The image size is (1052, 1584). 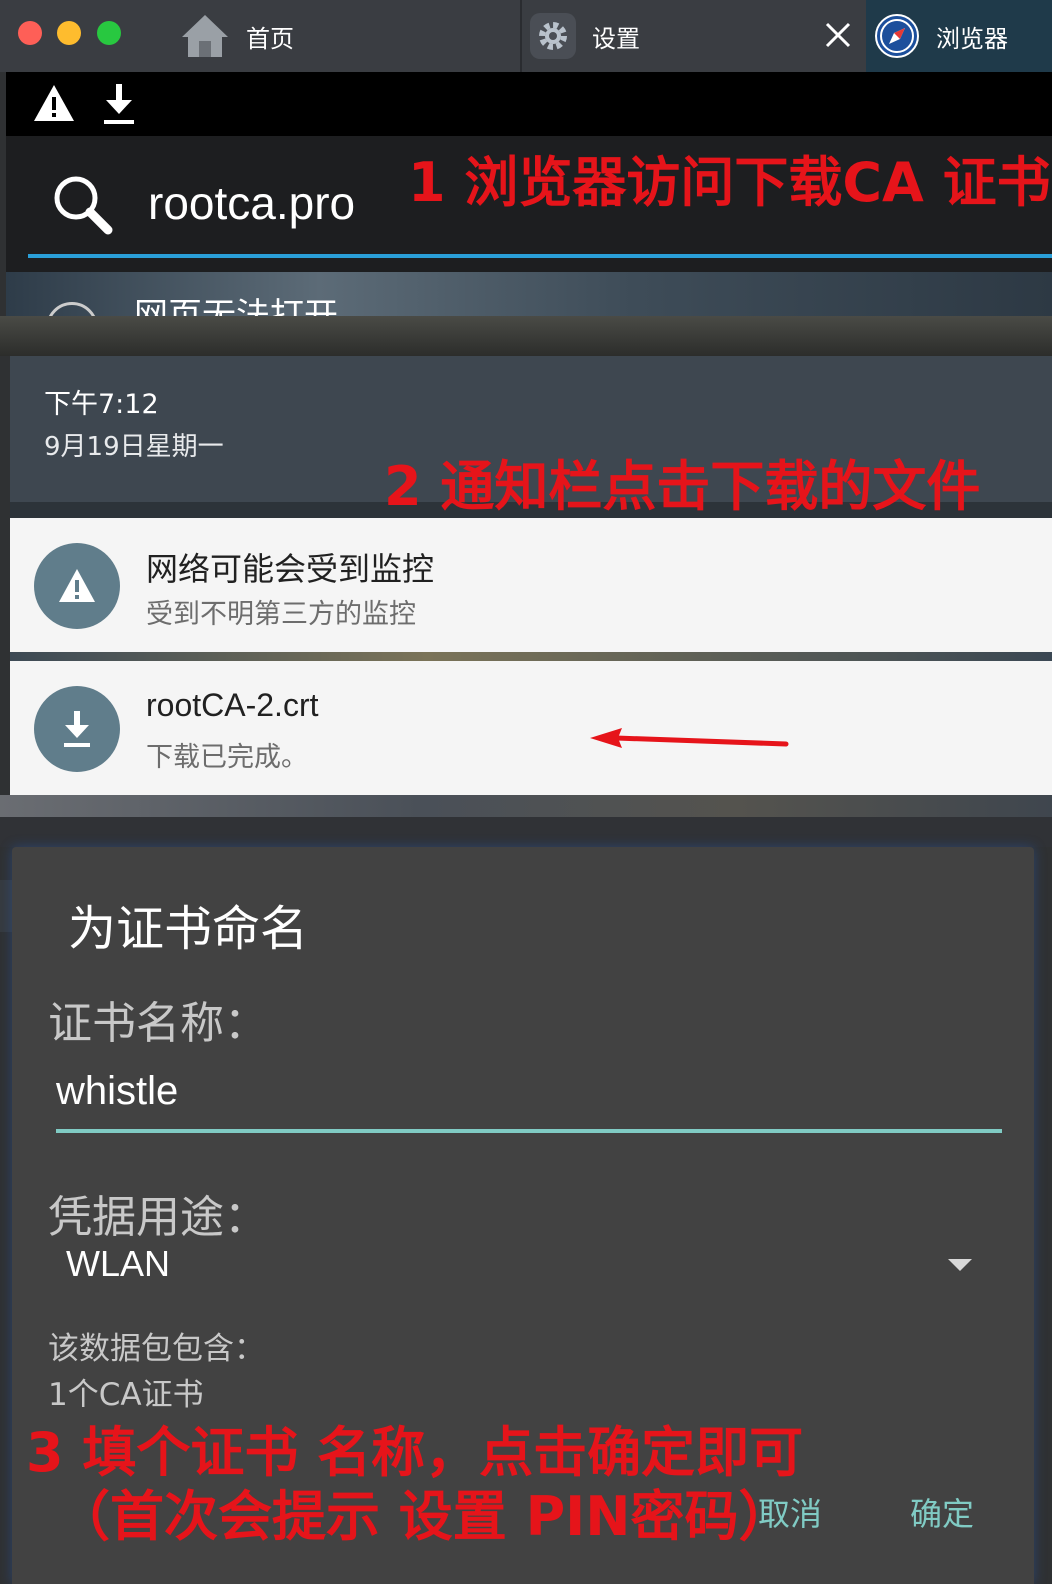 I want to click on tab-home-label: 首页, so click(x=270, y=38).